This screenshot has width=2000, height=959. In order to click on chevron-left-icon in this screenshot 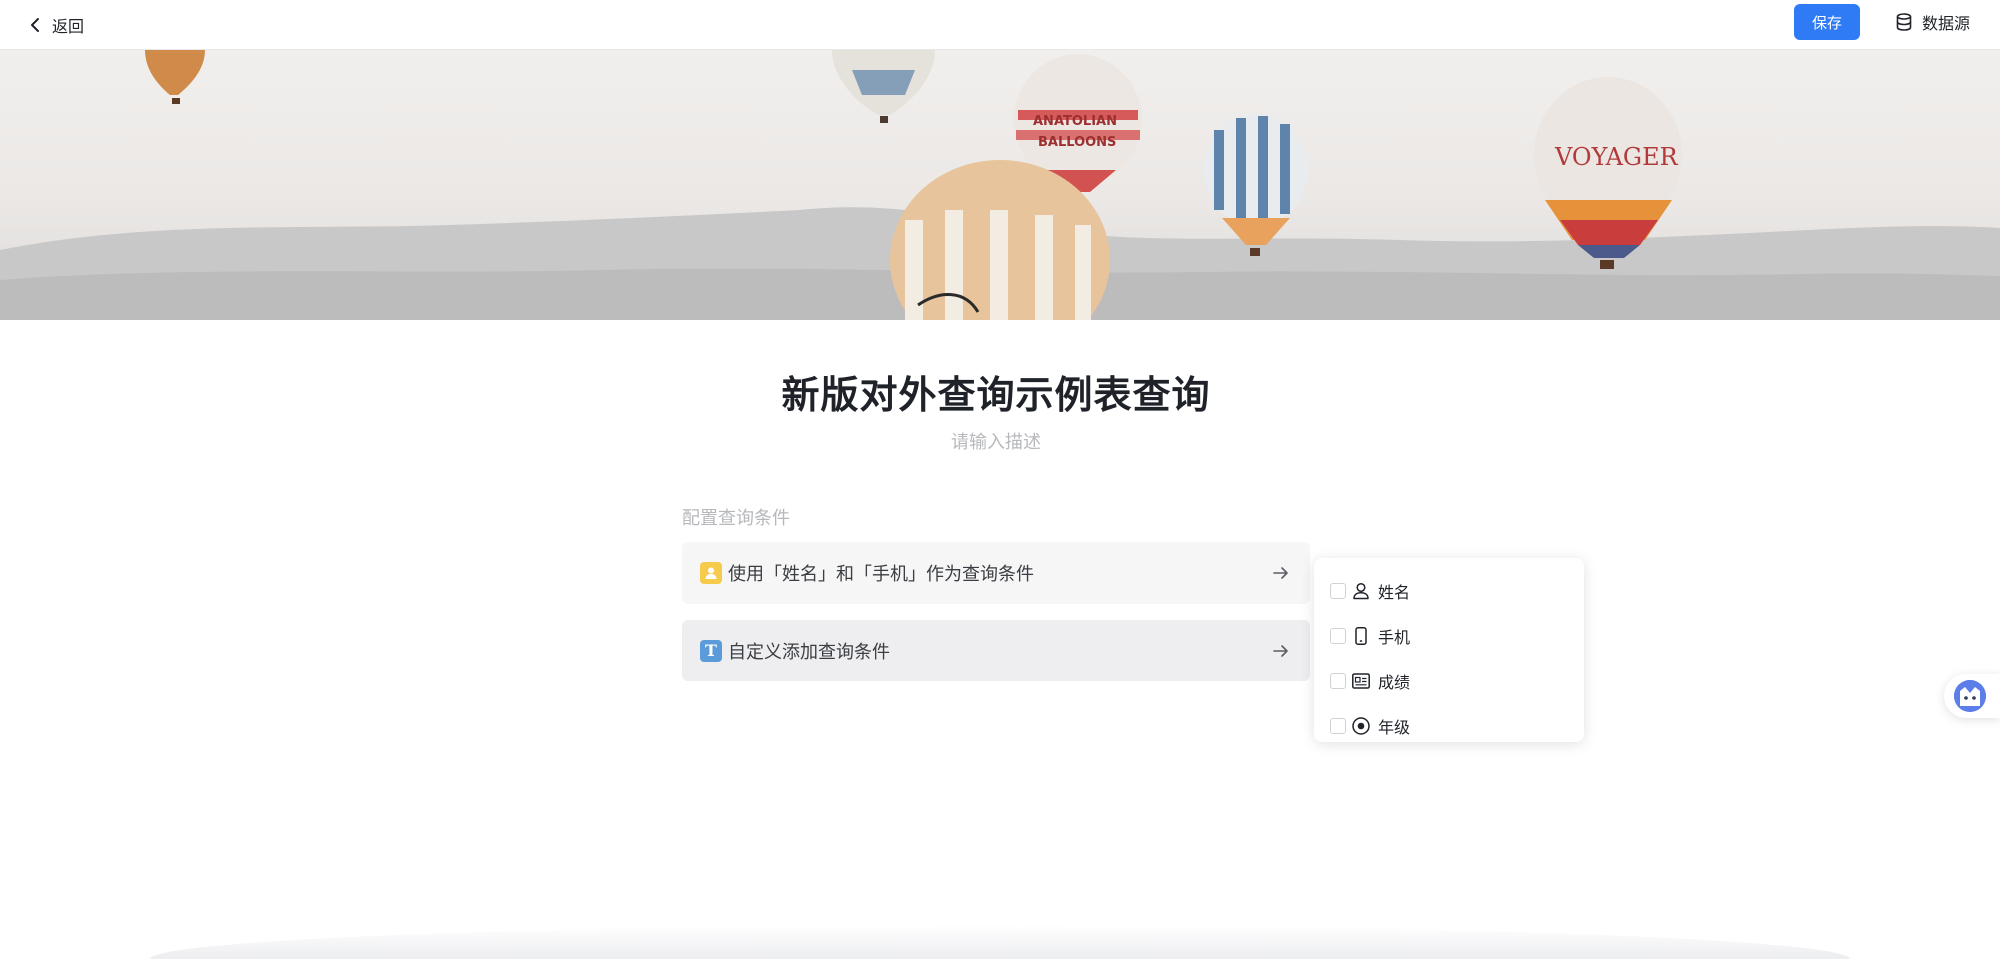, I will do `click(35, 25)`.